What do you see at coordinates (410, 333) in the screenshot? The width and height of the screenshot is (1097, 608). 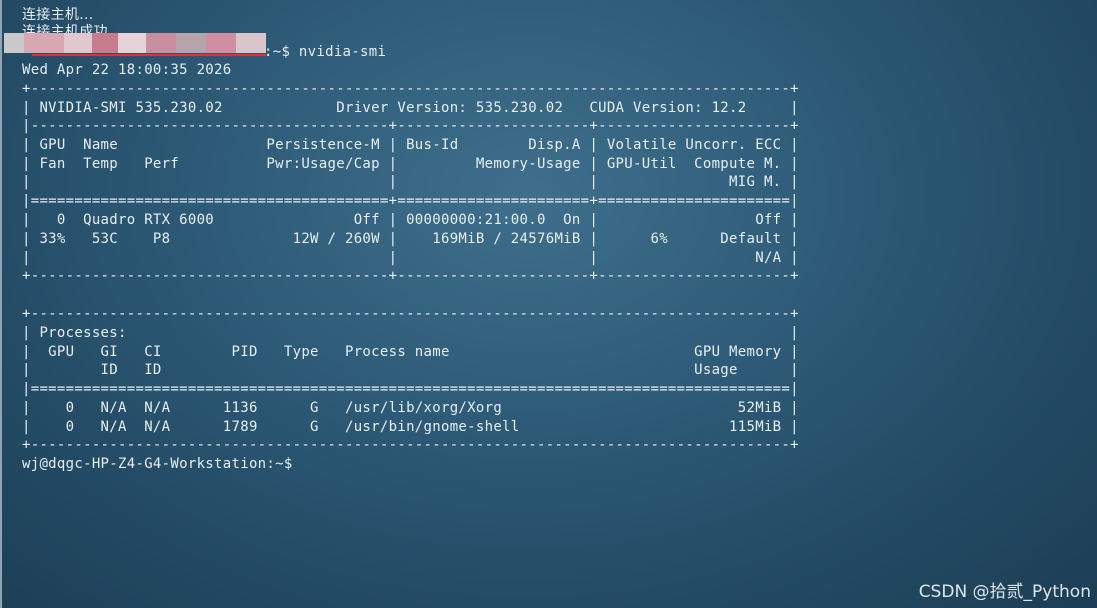 I see `processes-title: | Processes: |` at bounding box center [410, 333].